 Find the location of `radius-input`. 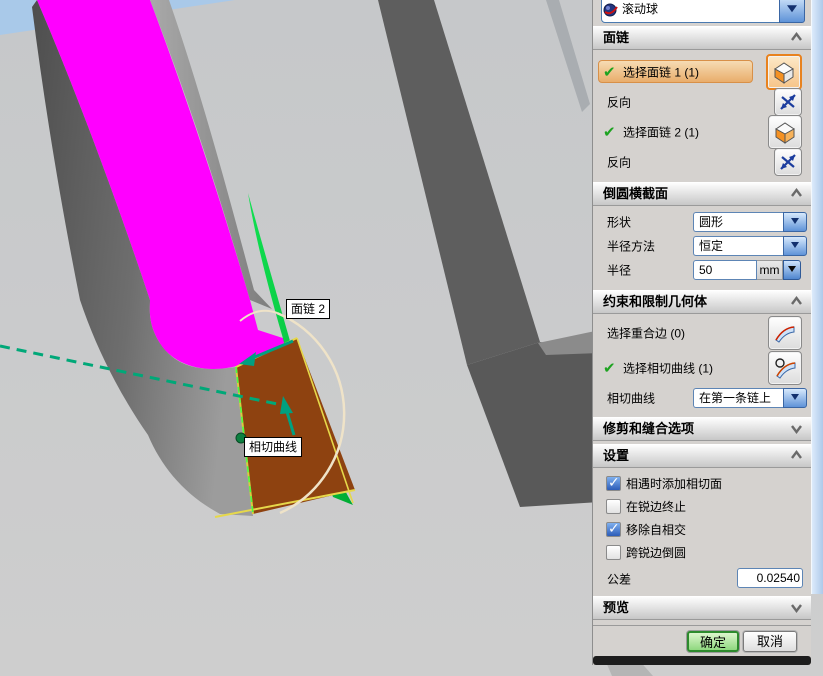

radius-input is located at coordinates (725, 270).